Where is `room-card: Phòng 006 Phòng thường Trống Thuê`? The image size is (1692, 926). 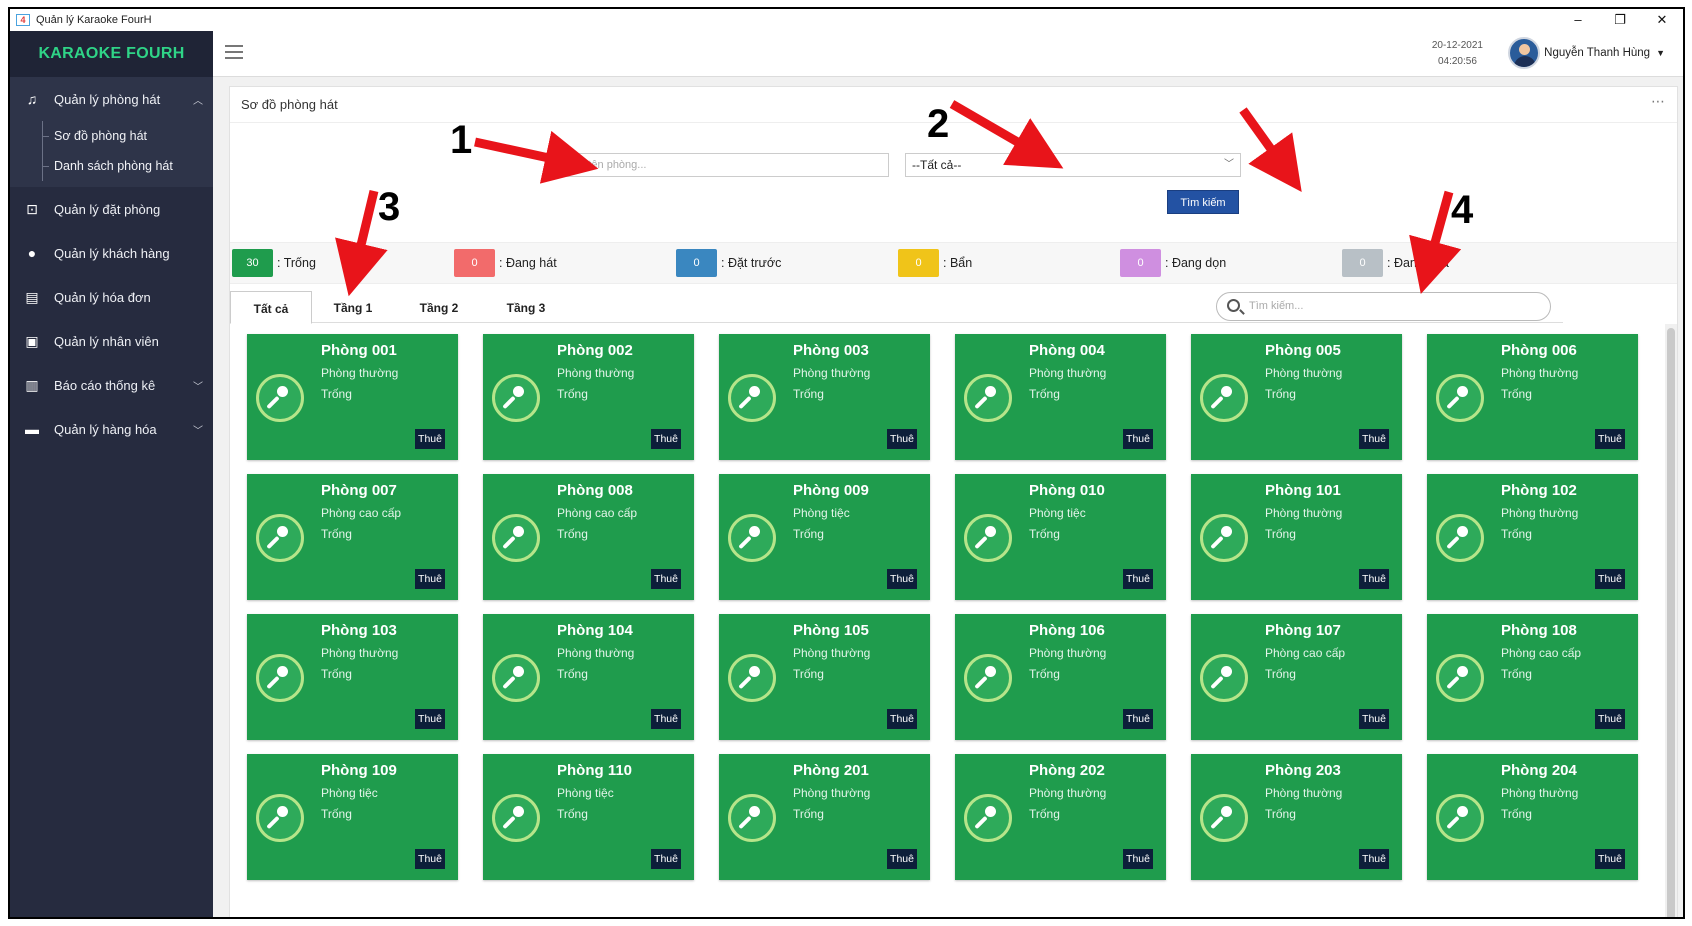 room-card: Phòng 006 Phòng thường Trống Thuê is located at coordinates (1532, 397).